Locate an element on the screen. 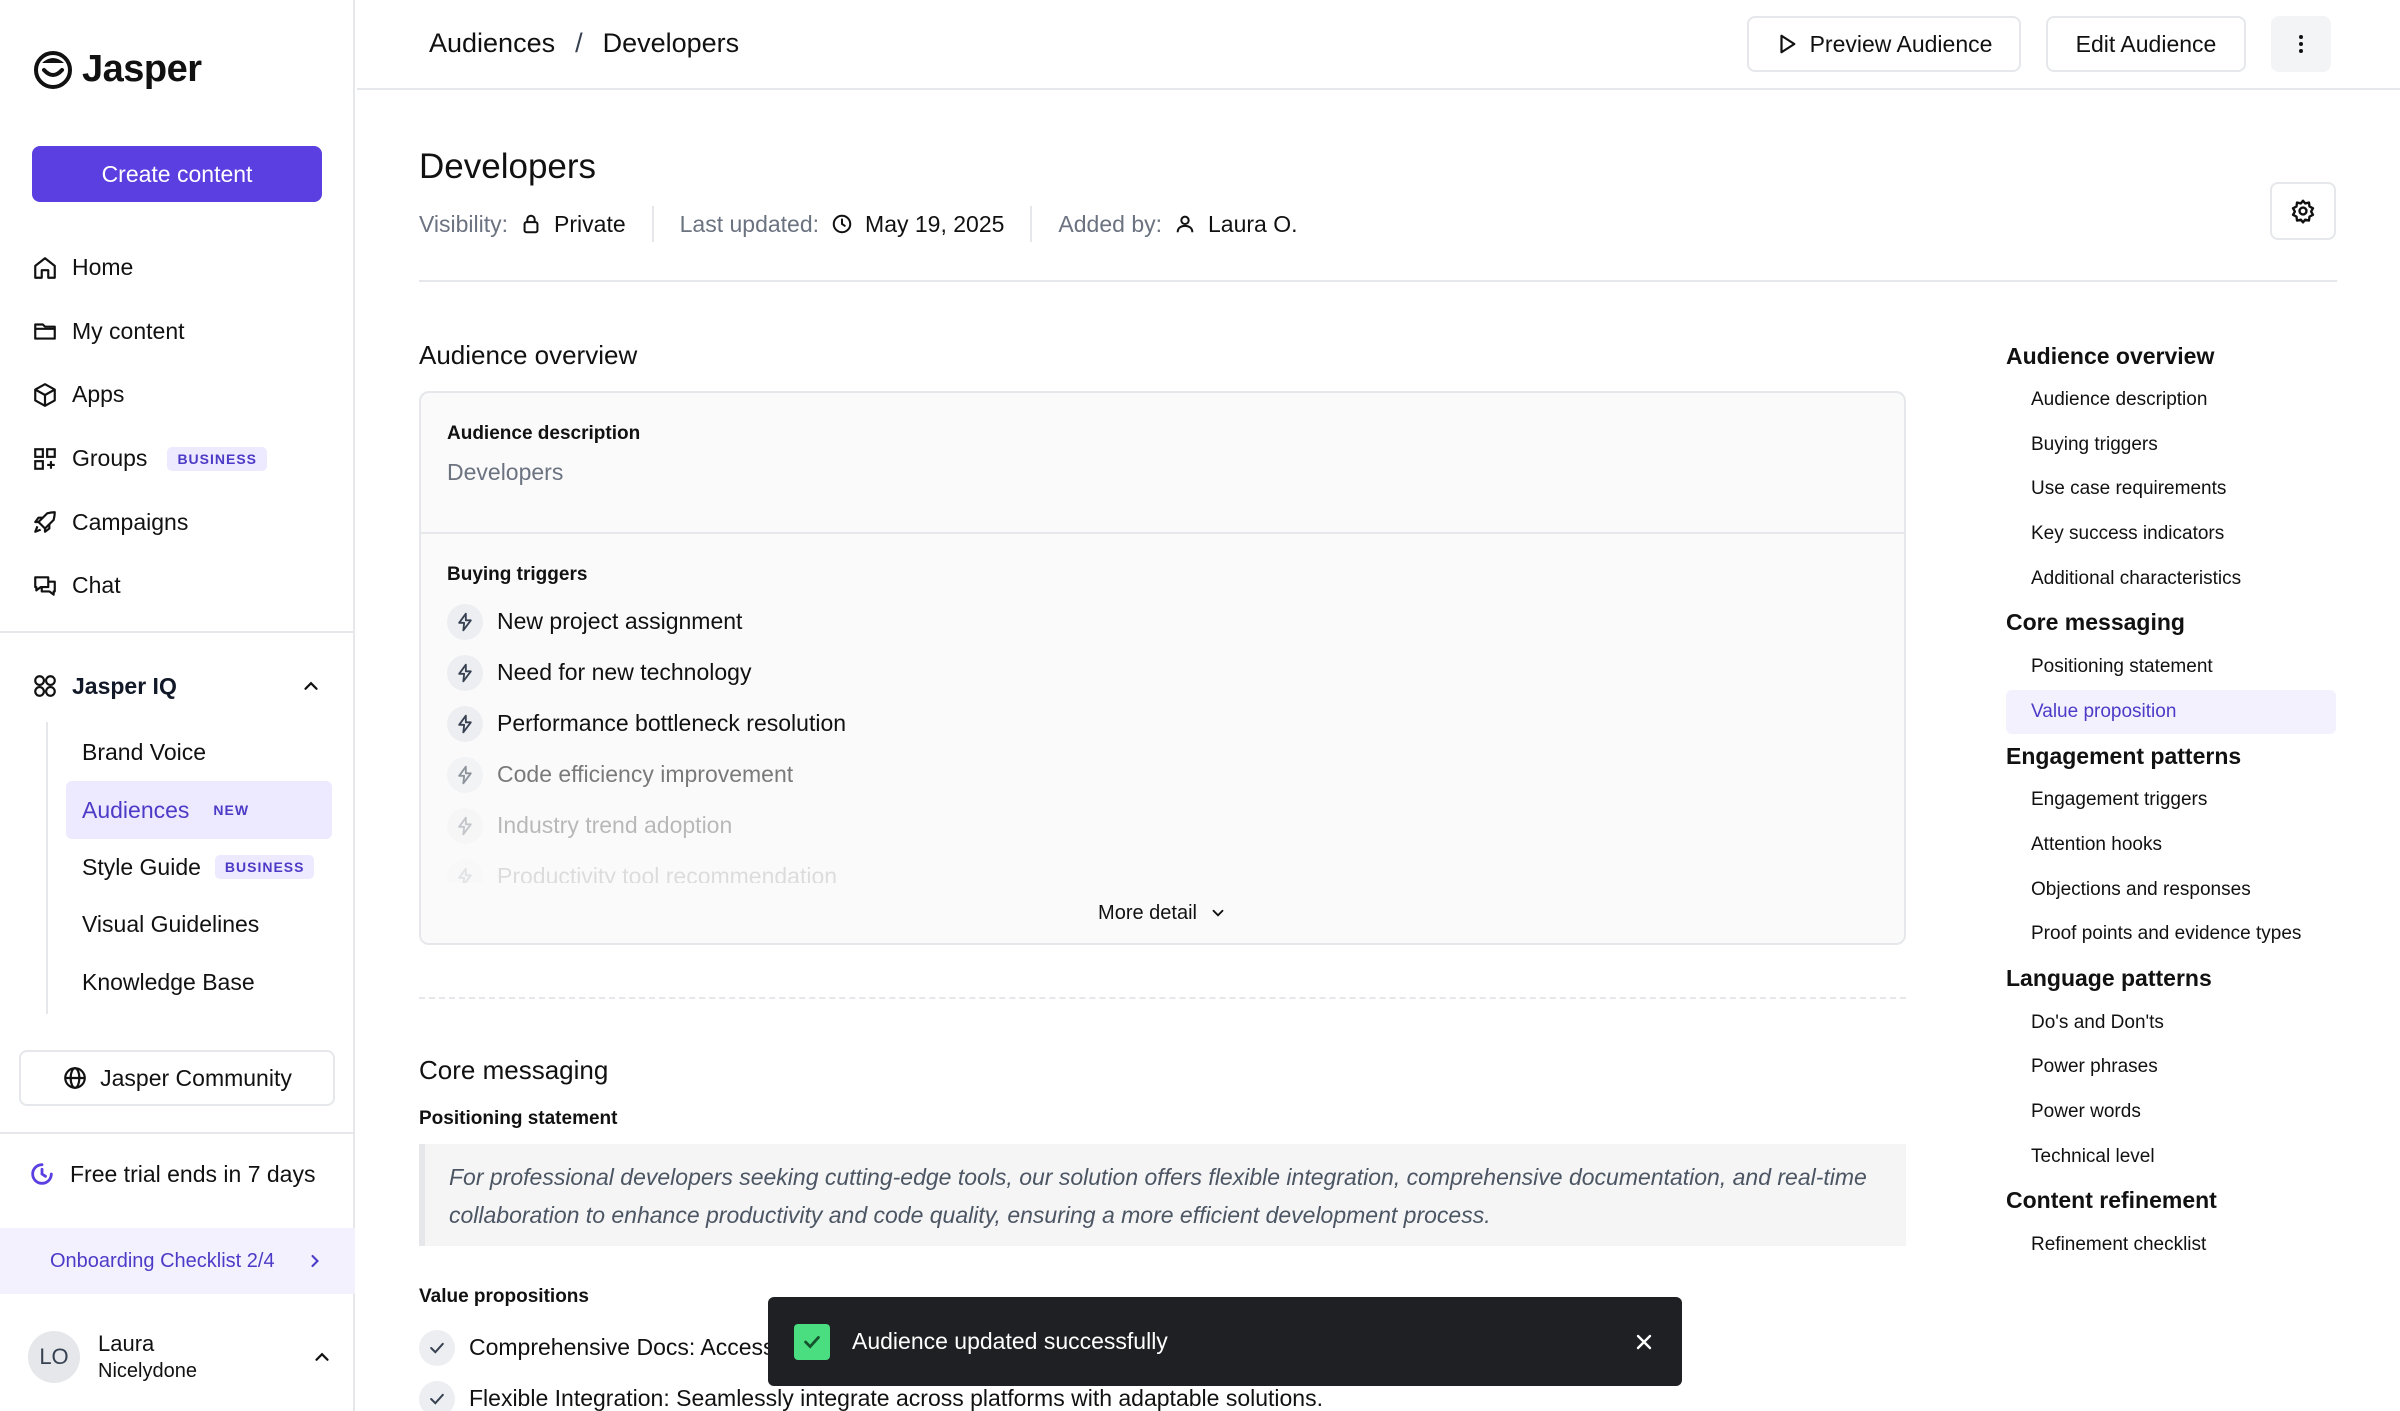  home-icon is located at coordinates (45, 267).